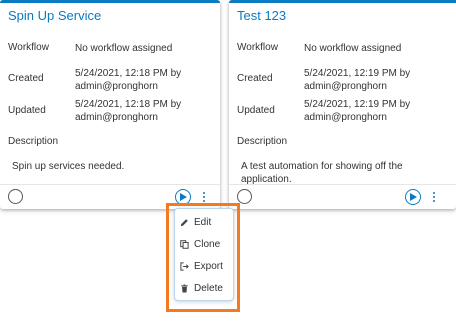  Describe the element at coordinates (322, 166) in the screenshot. I see `description-text-line1: A test automation for showing off the` at that location.